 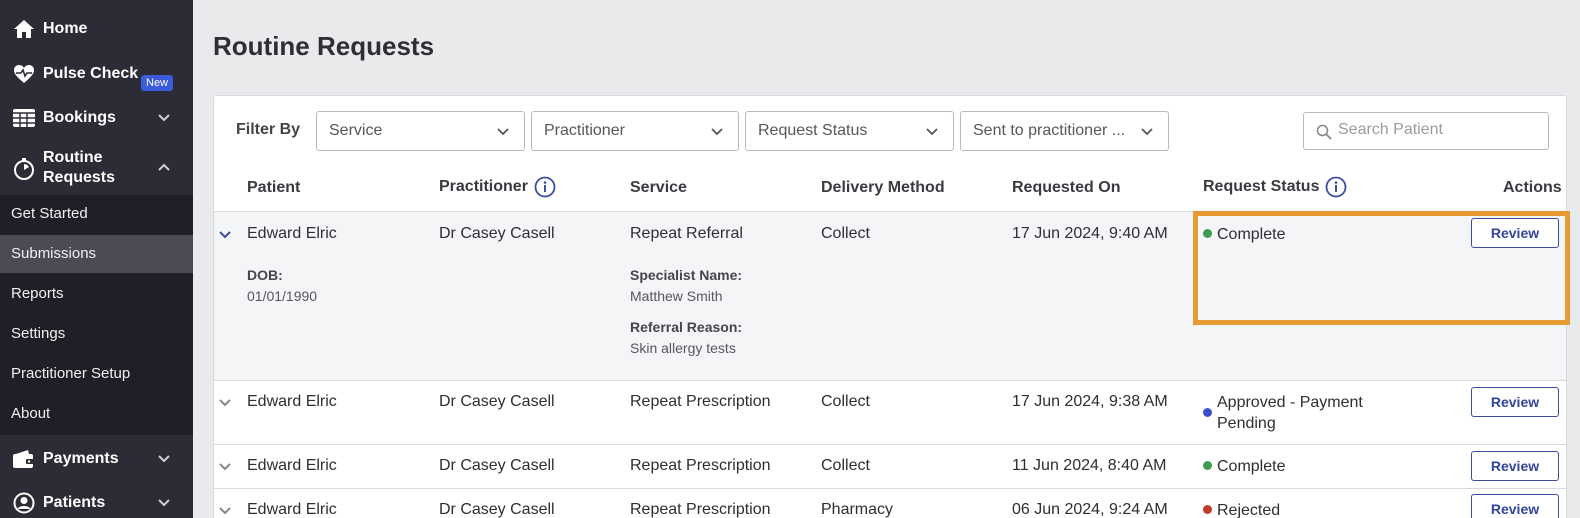 What do you see at coordinates (96, 294) in the screenshot?
I see `sidebar-subitem-reports: Reports` at bounding box center [96, 294].